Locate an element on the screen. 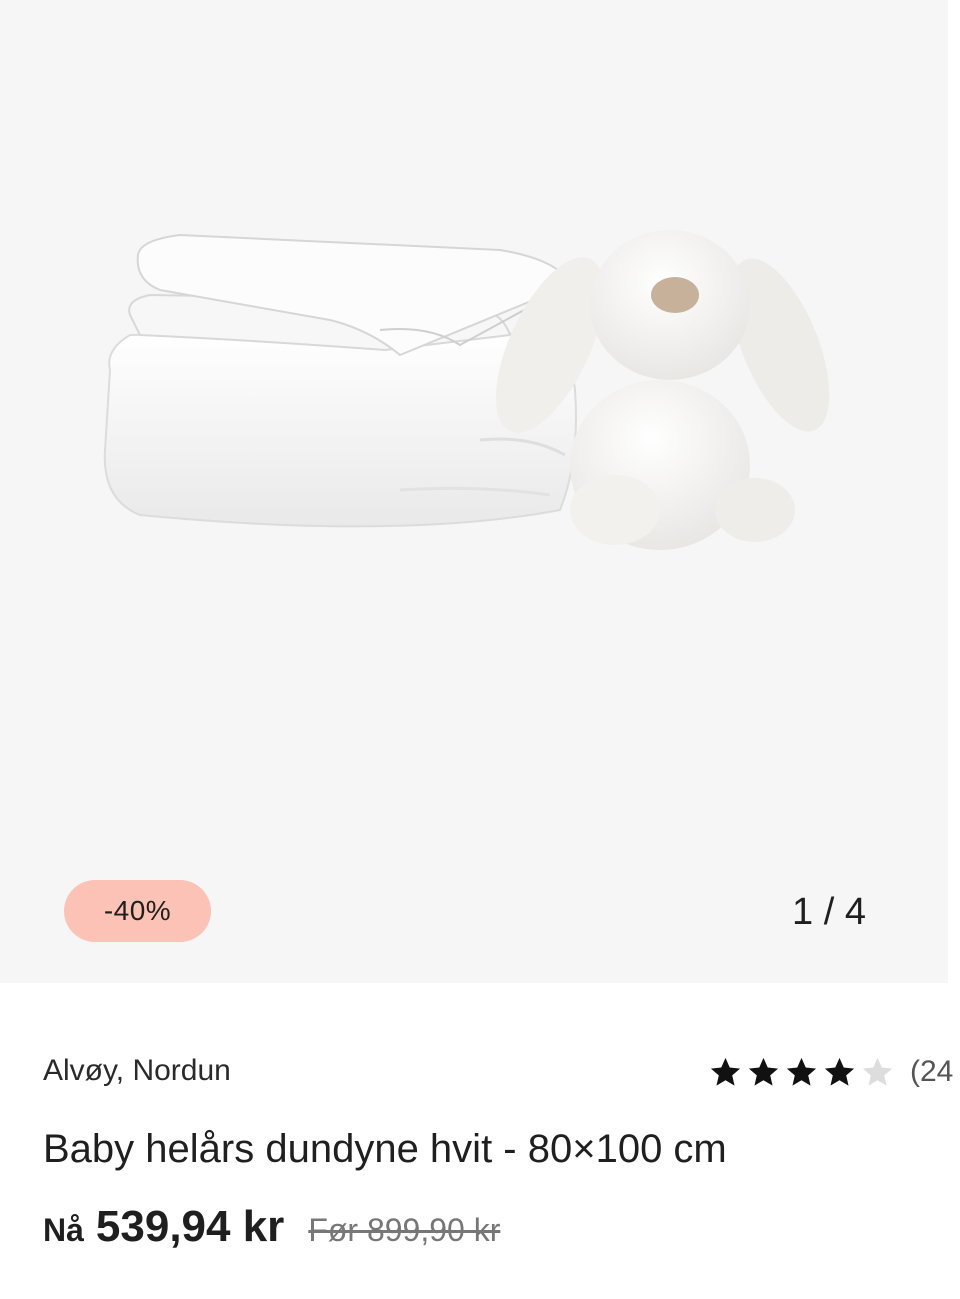  rating-count: (24 is located at coordinates (932, 1071).